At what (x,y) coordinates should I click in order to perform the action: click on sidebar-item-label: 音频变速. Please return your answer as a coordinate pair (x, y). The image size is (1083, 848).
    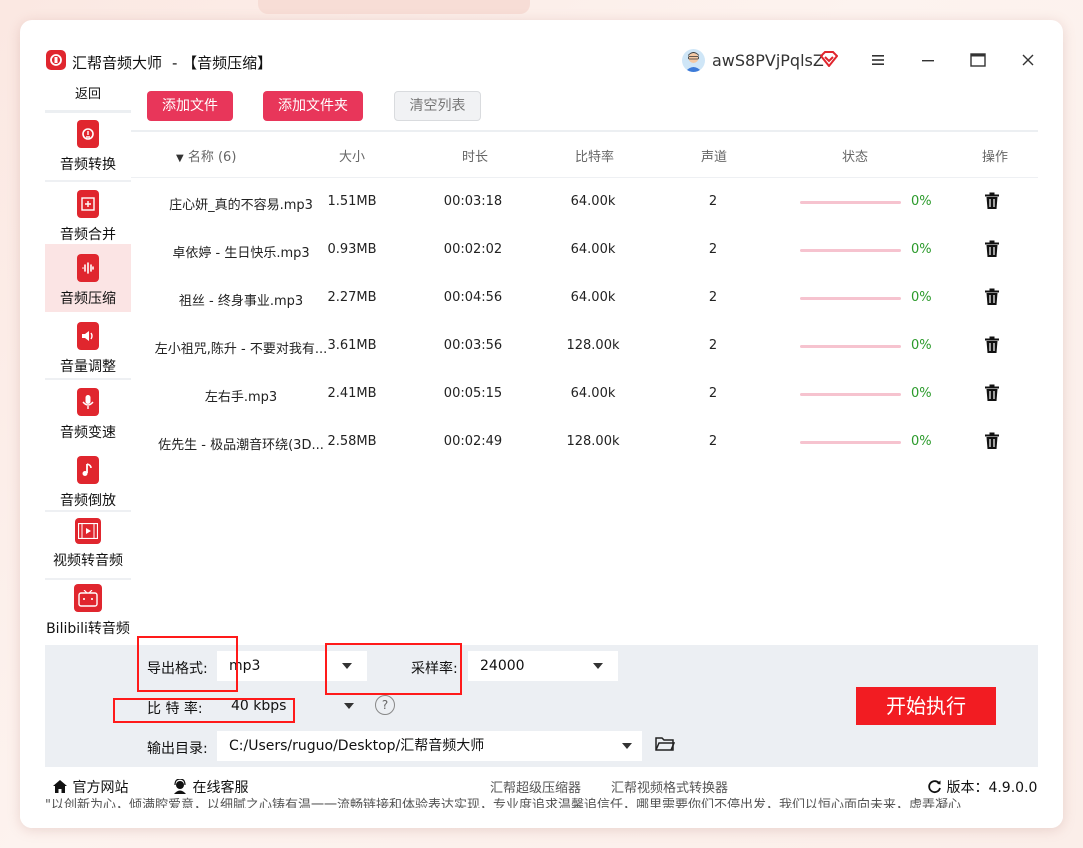
    Looking at the image, I should click on (88, 433).